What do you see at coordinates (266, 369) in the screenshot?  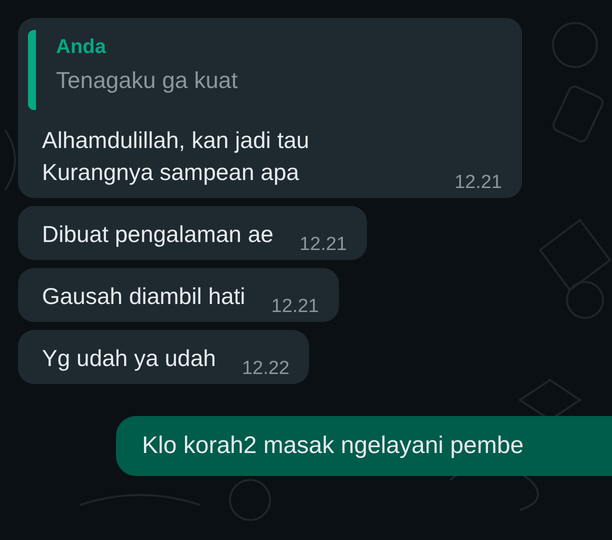 I see `message-time: 12.22` at bounding box center [266, 369].